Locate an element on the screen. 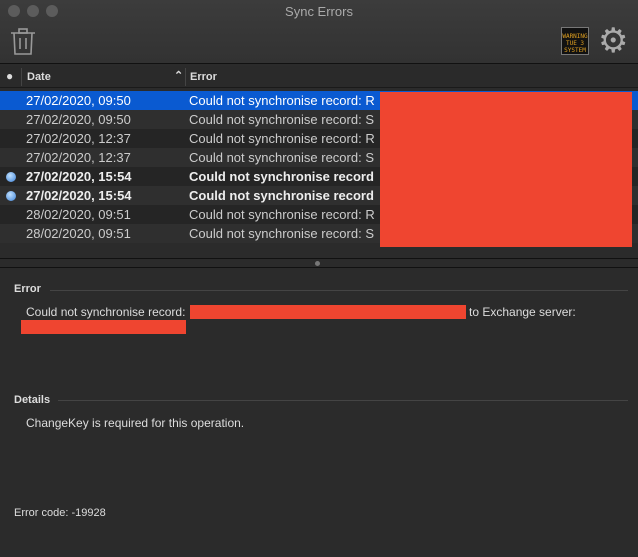 The height and width of the screenshot is (557, 638). error-message-mid: to Exchange server: is located at coordinates (522, 312).